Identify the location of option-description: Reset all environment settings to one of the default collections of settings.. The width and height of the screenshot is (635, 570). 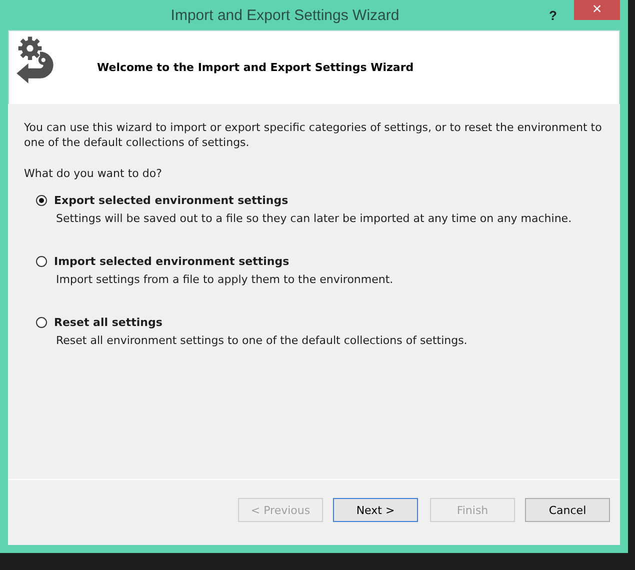
(262, 340).